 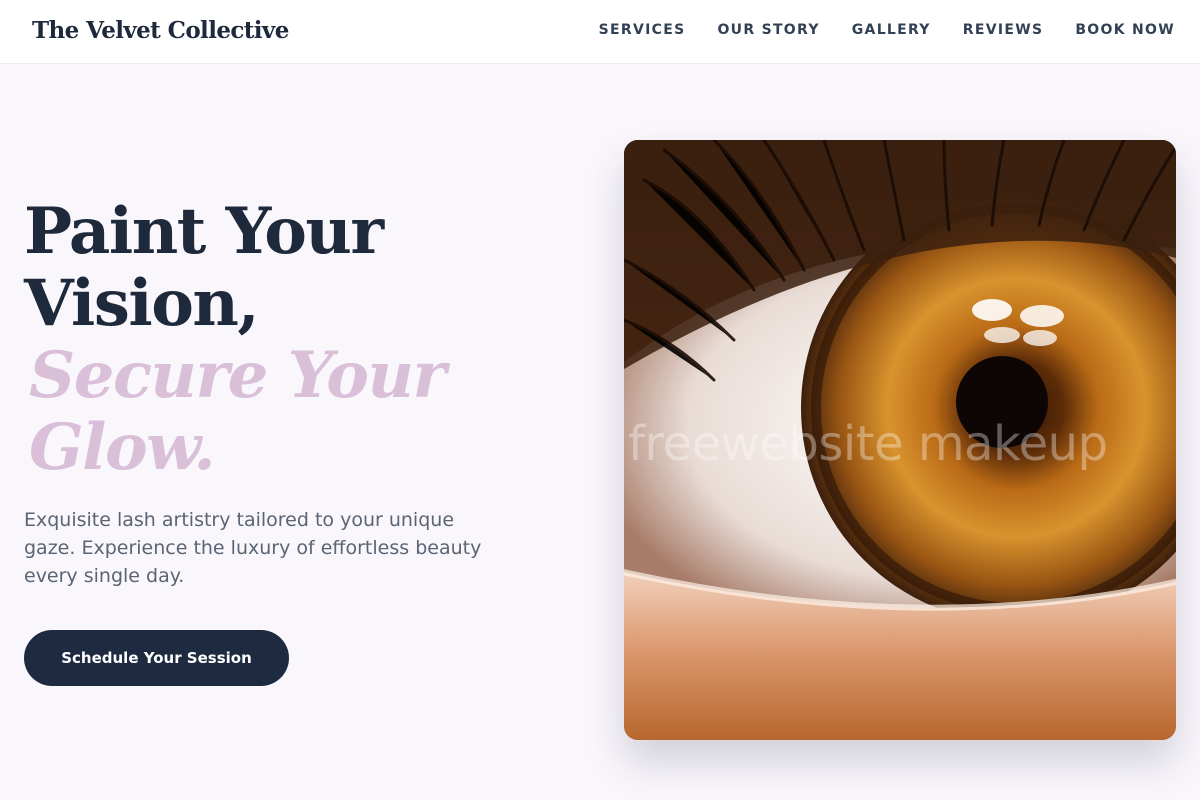 What do you see at coordinates (204, 231) in the screenshot?
I see `headline-line-1: Paint Your` at bounding box center [204, 231].